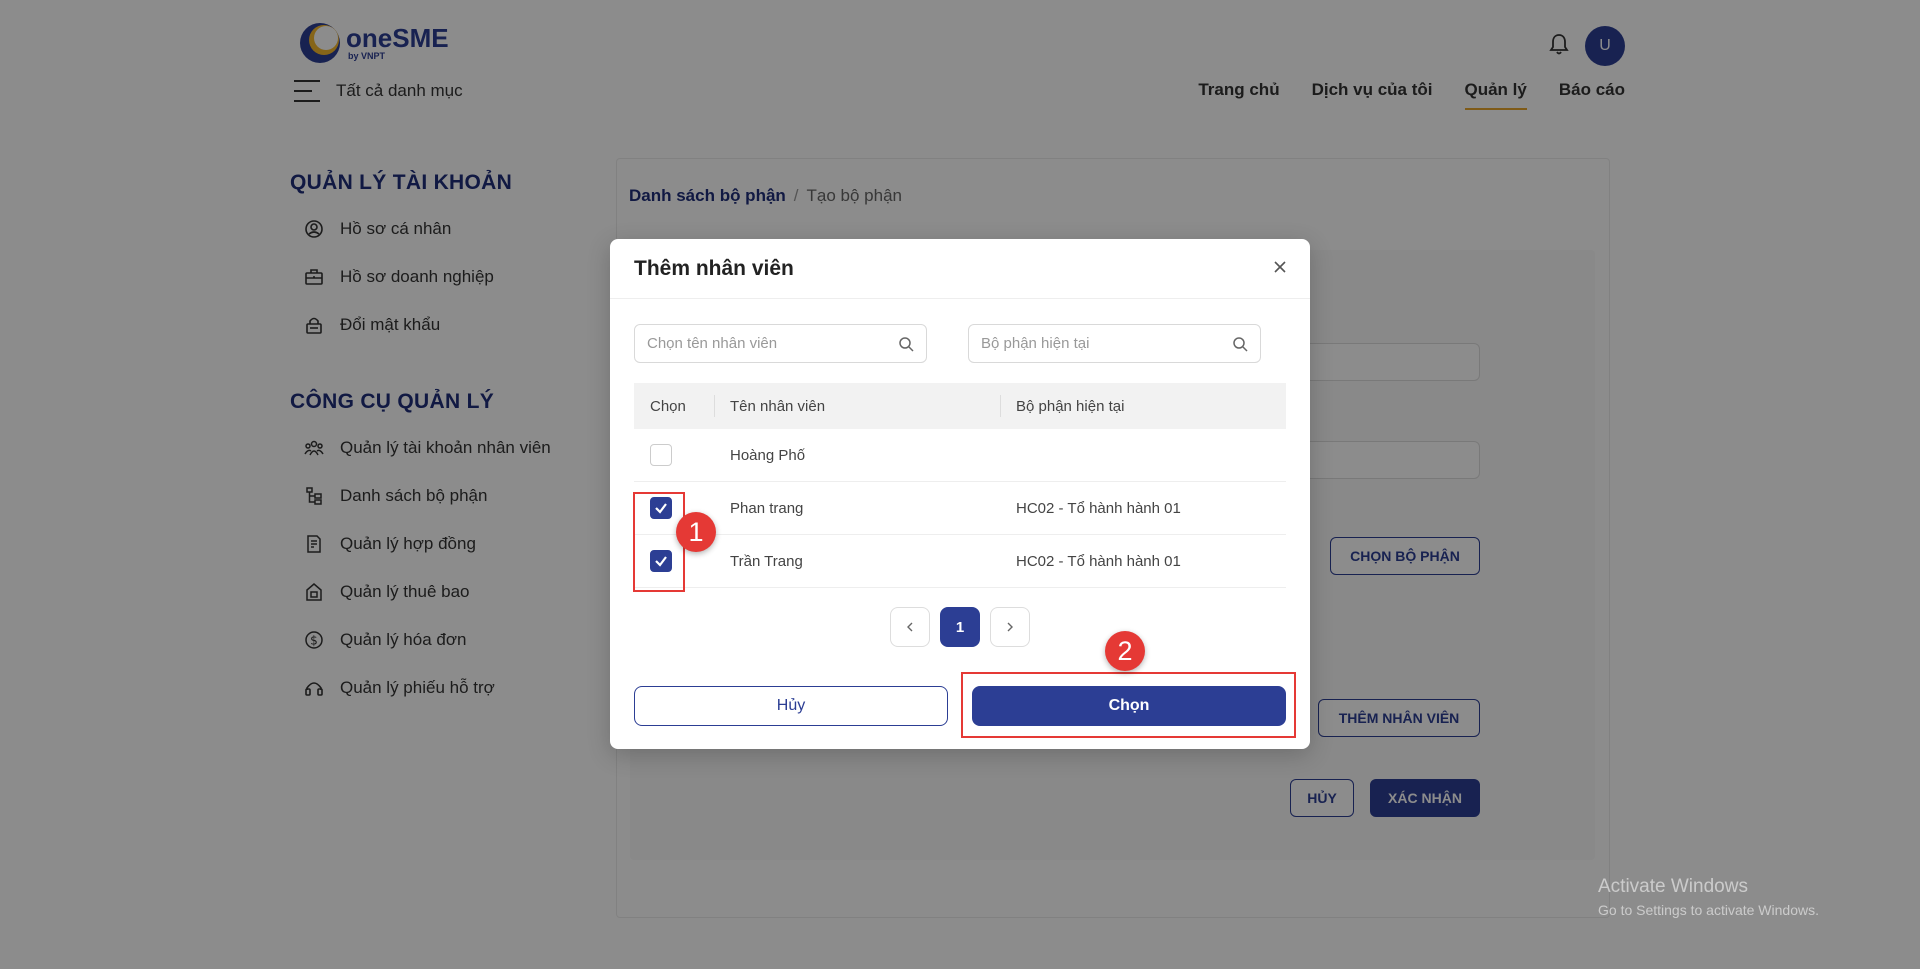 The height and width of the screenshot is (969, 1920). Describe the element at coordinates (960, 455) in the screenshot. I see `table-row: Hoàng Phố` at that location.